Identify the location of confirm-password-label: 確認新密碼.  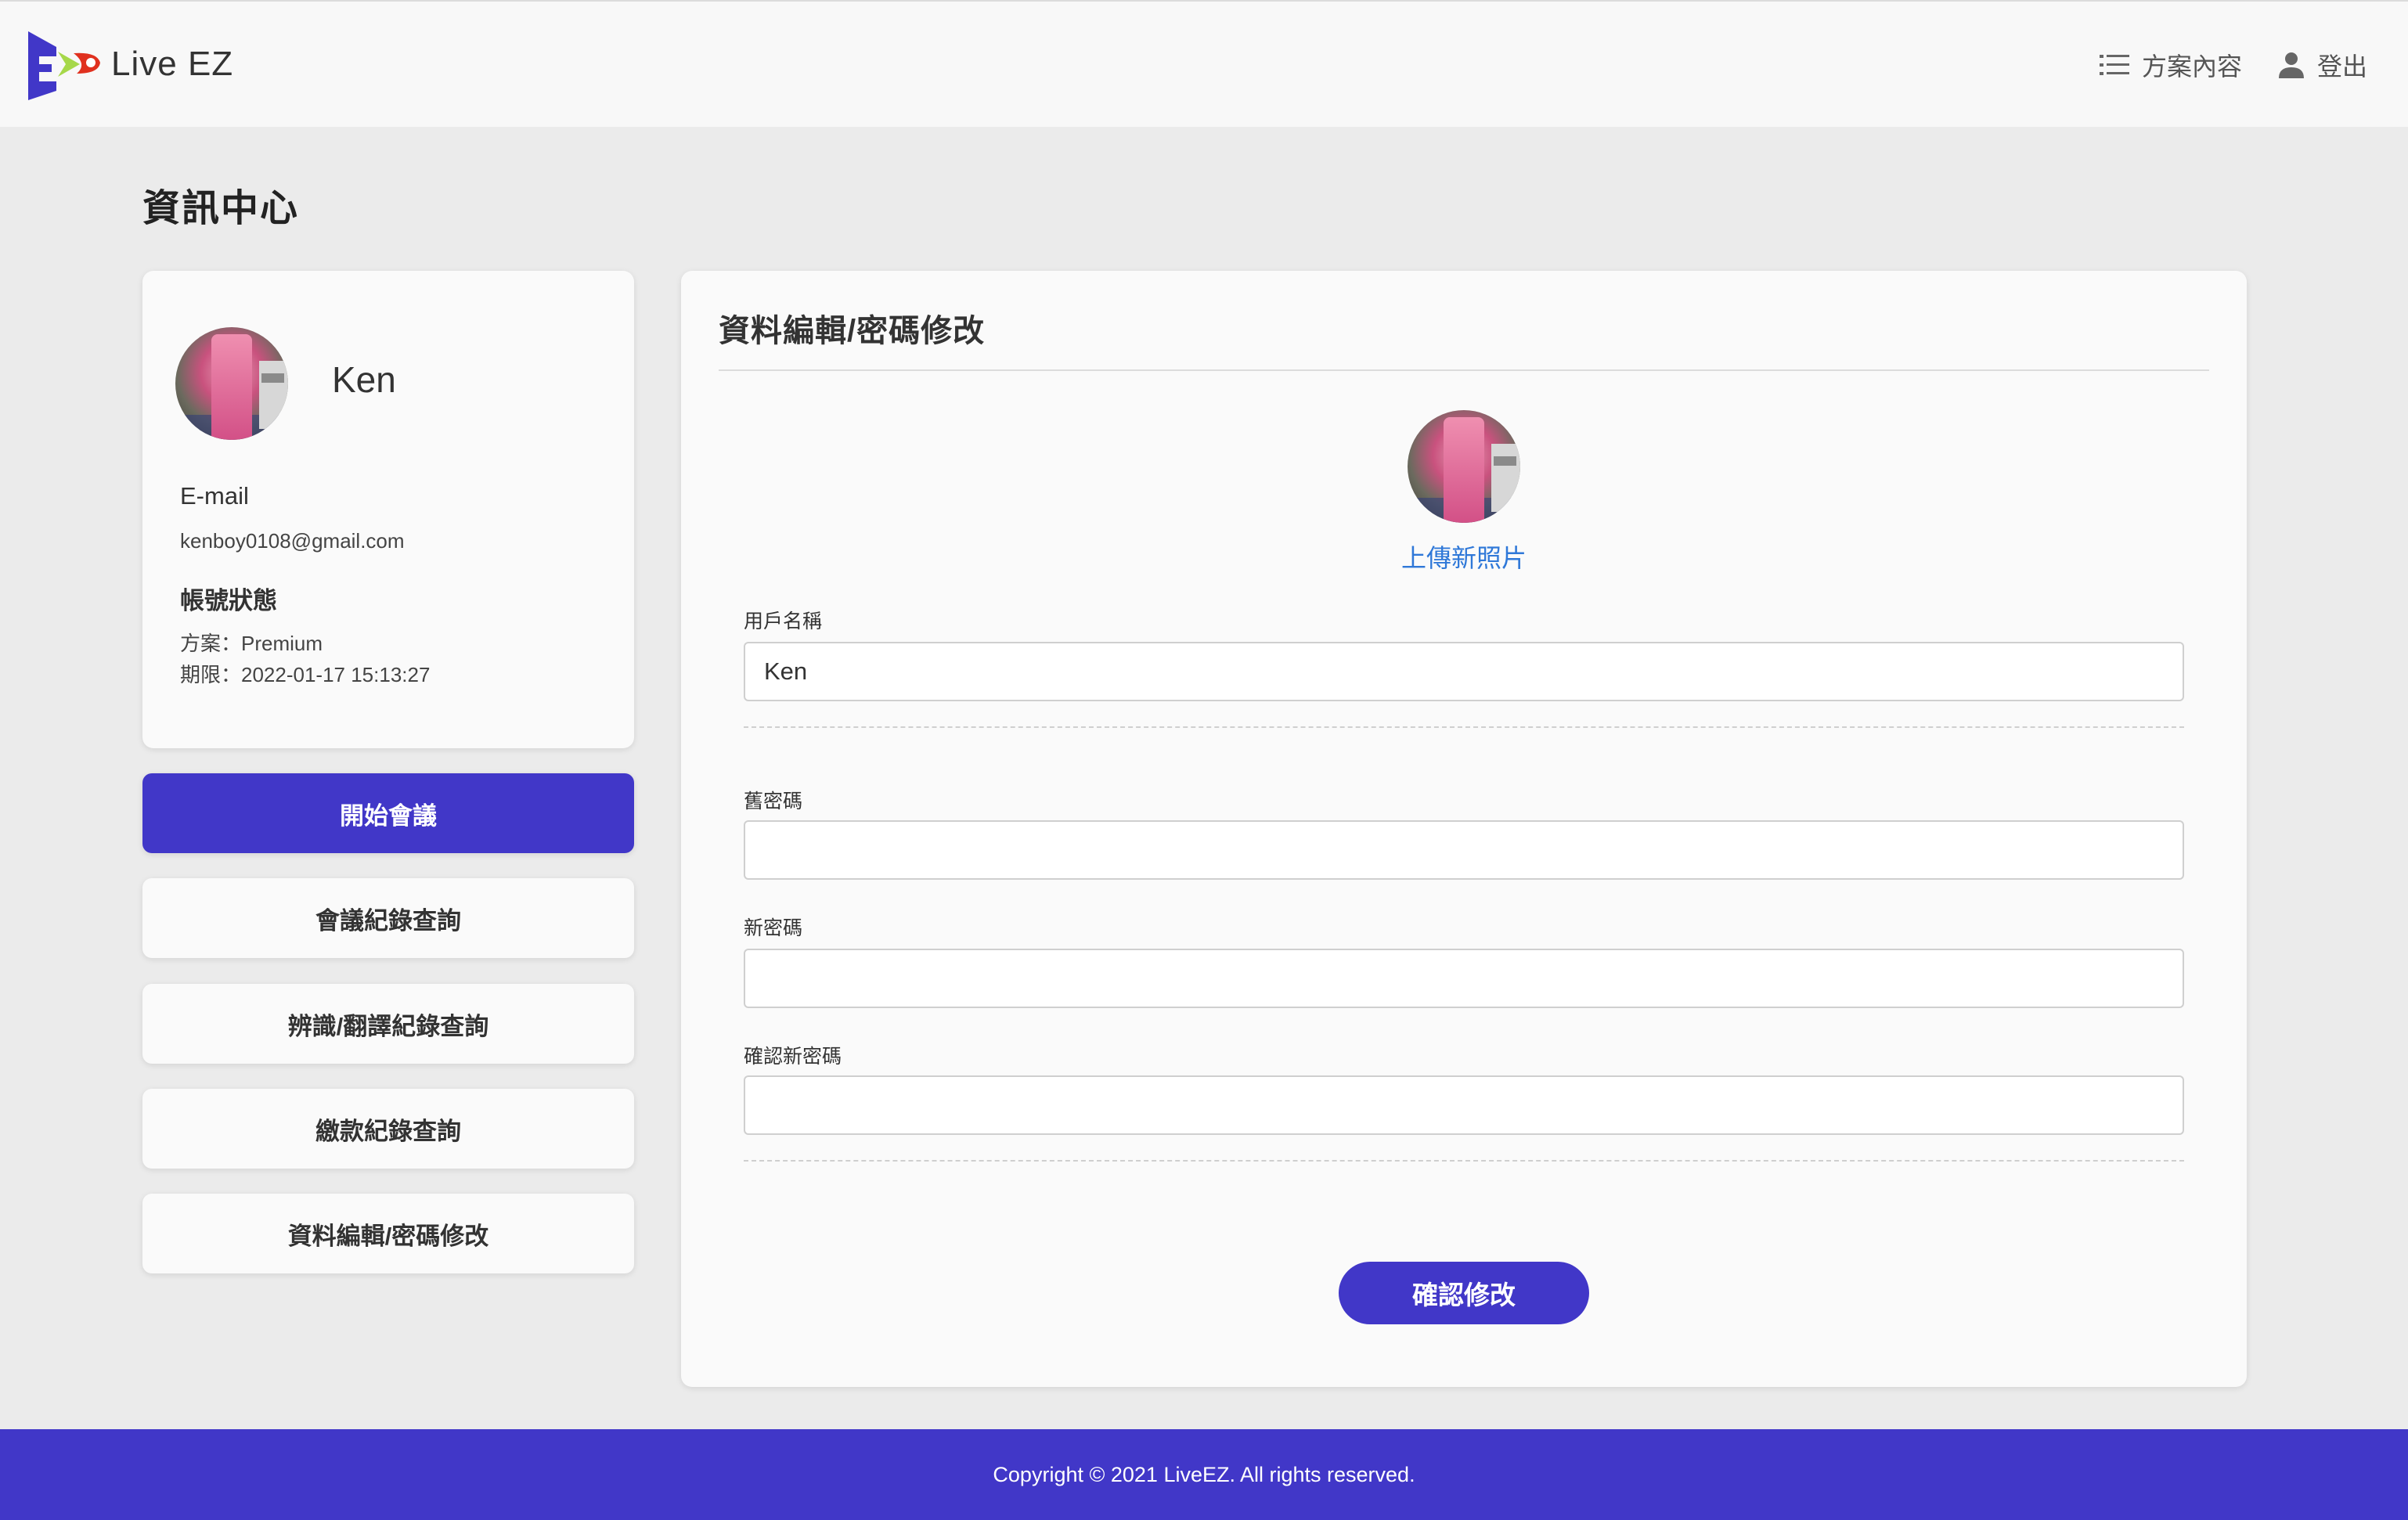
(793, 1057).